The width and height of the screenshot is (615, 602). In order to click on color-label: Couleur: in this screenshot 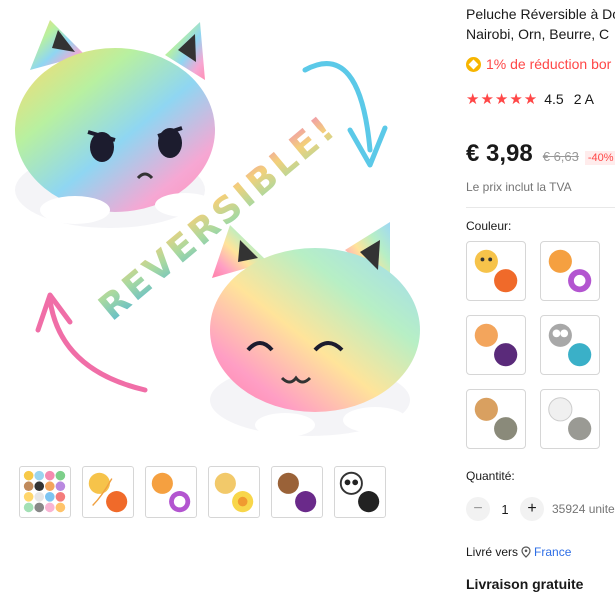, I will do `click(489, 226)`.